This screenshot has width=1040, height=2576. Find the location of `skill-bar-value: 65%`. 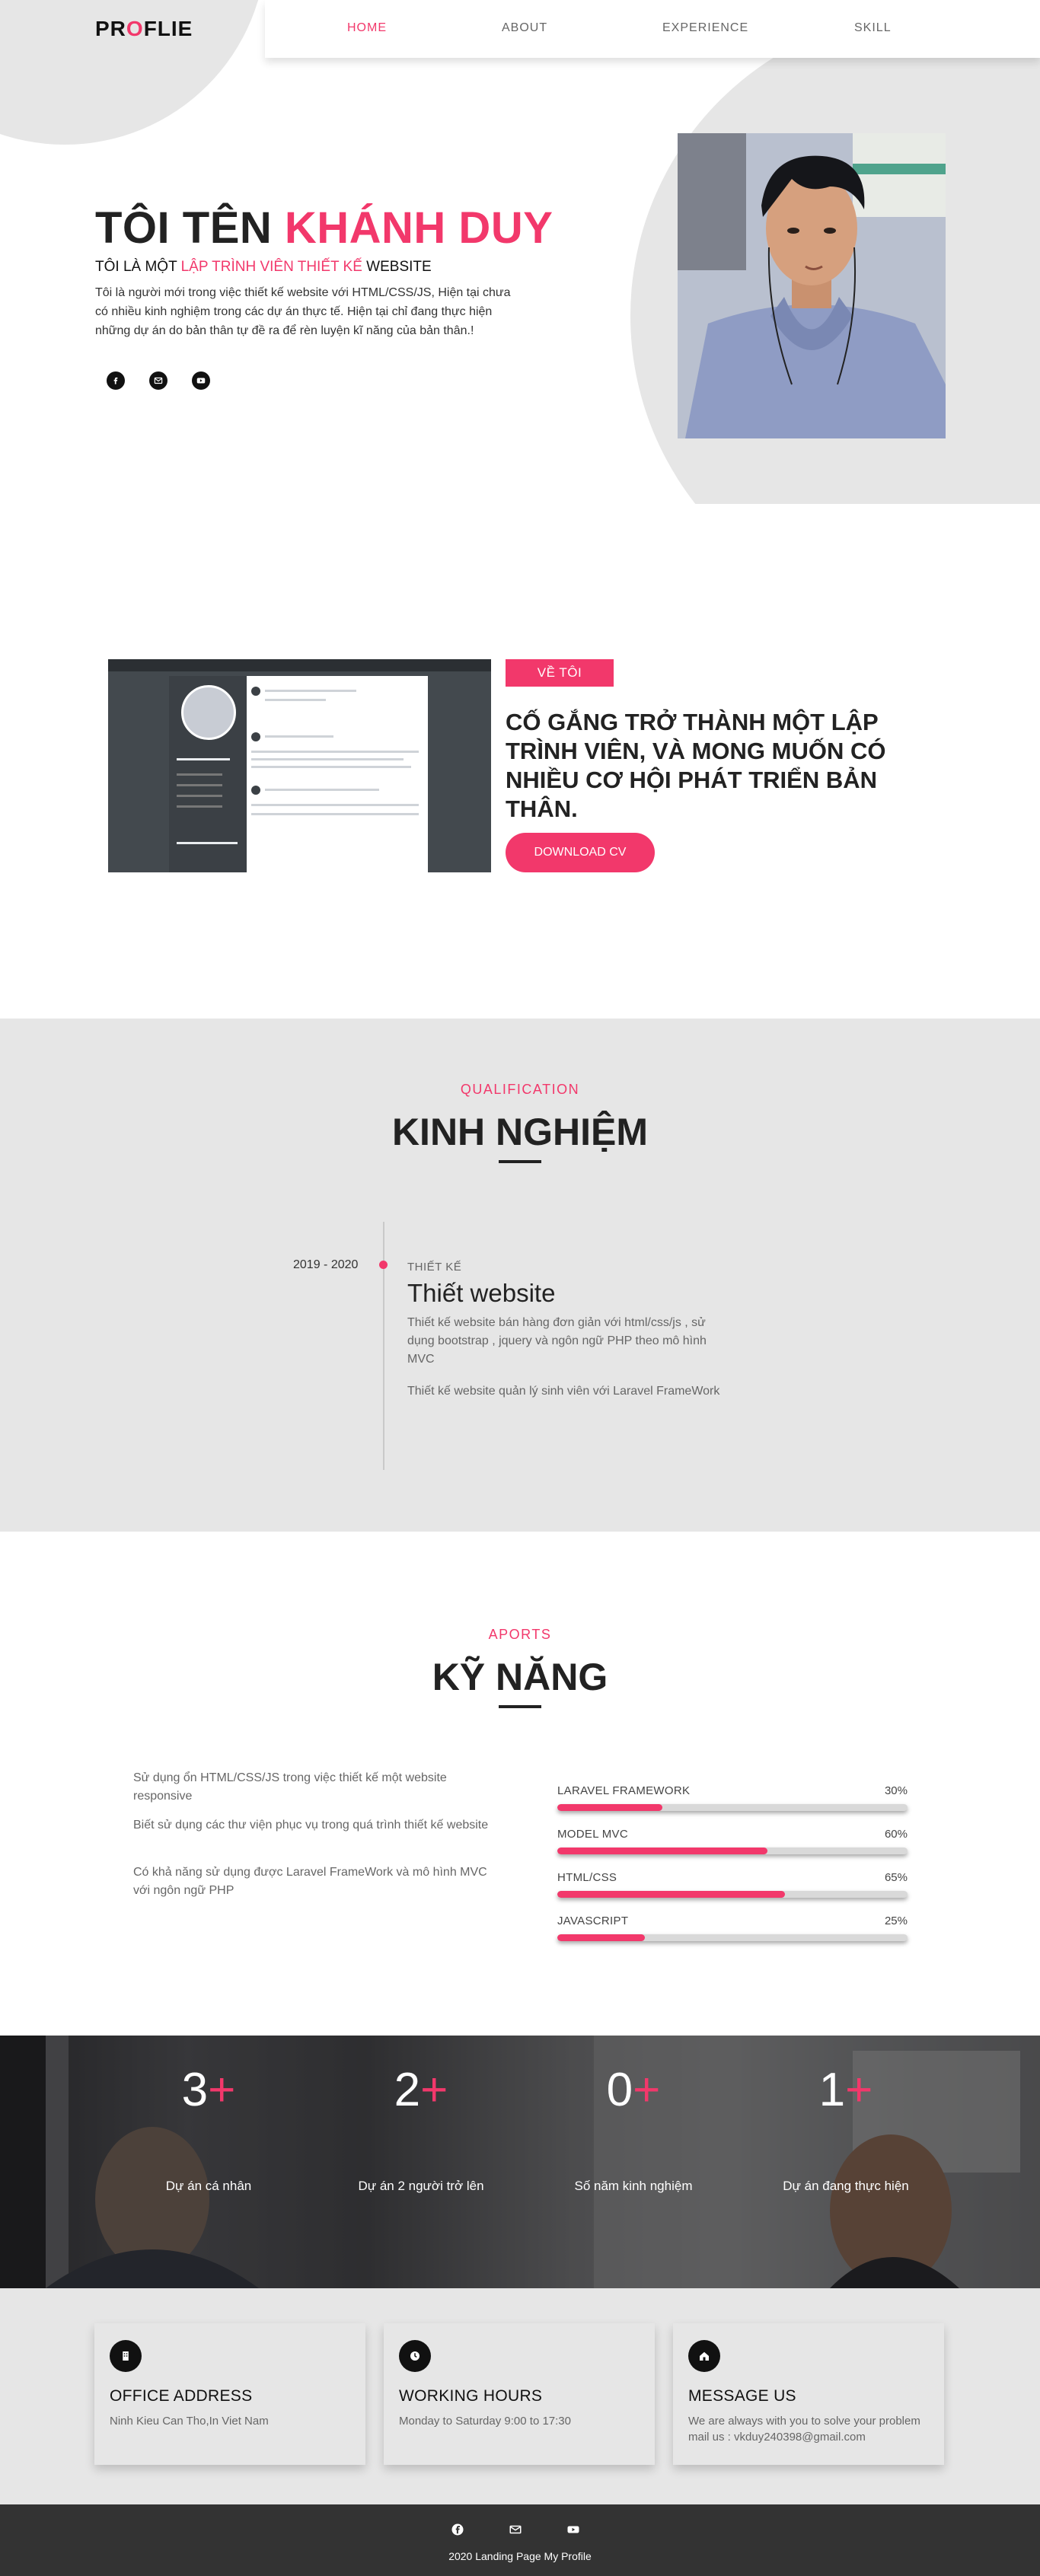

skill-bar-value: 65% is located at coordinates (896, 1877).